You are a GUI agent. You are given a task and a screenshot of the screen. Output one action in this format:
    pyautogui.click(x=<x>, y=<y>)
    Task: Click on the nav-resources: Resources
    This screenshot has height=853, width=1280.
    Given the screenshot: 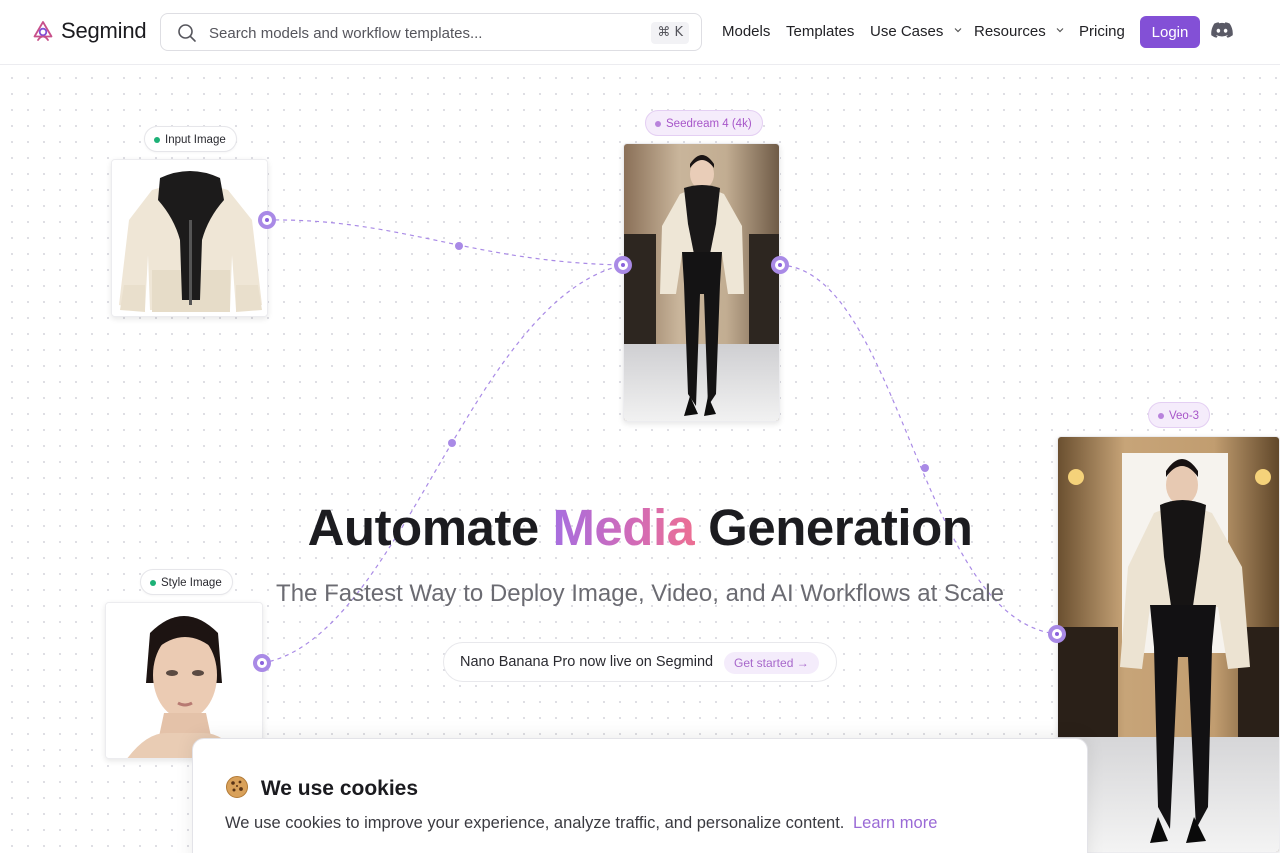 What is the action you would take?
    pyautogui.click(x=1019, y=31)
    